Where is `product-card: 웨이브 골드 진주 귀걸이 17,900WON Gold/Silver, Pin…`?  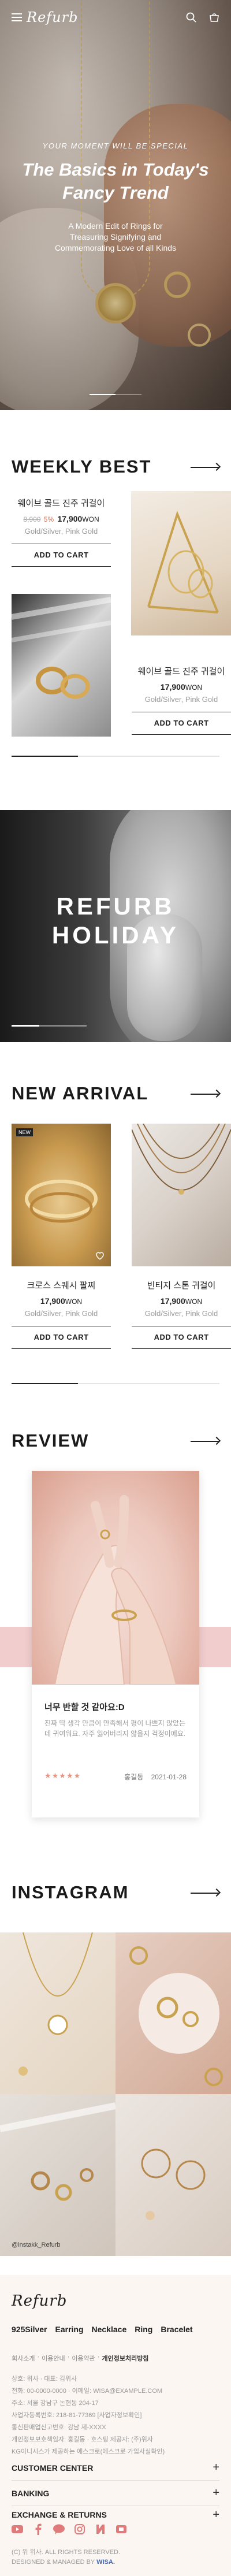
product-card: 웨이브 골드 진주 귀걸이 17,900WON Gold/Silver, Pin… is located at coordinates (181, 700).